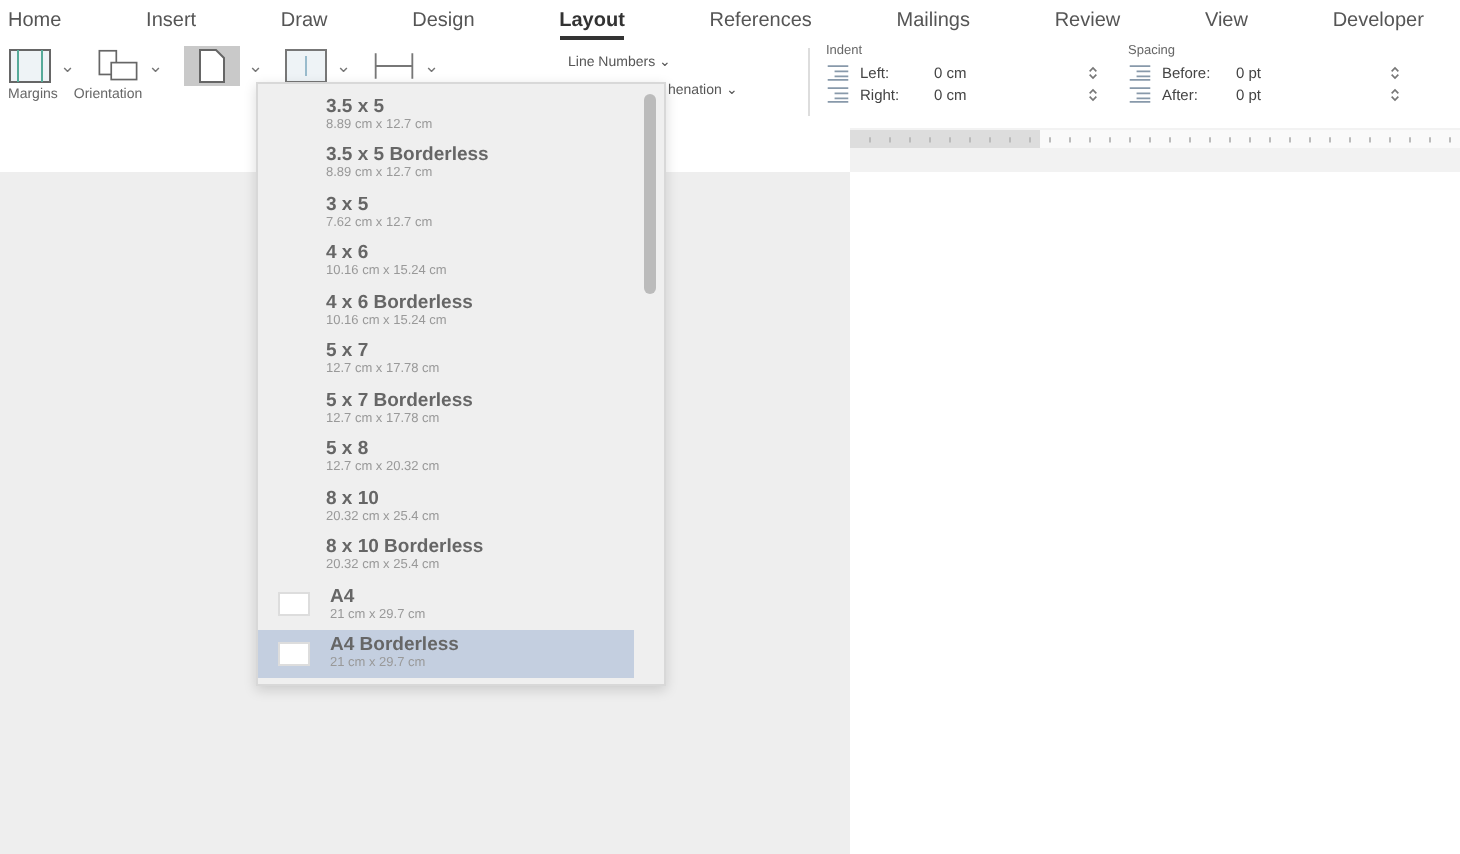 The image size is (1460, 854). I want to click on paper-name: 8 x 10 Borderless, so click(405, 547).